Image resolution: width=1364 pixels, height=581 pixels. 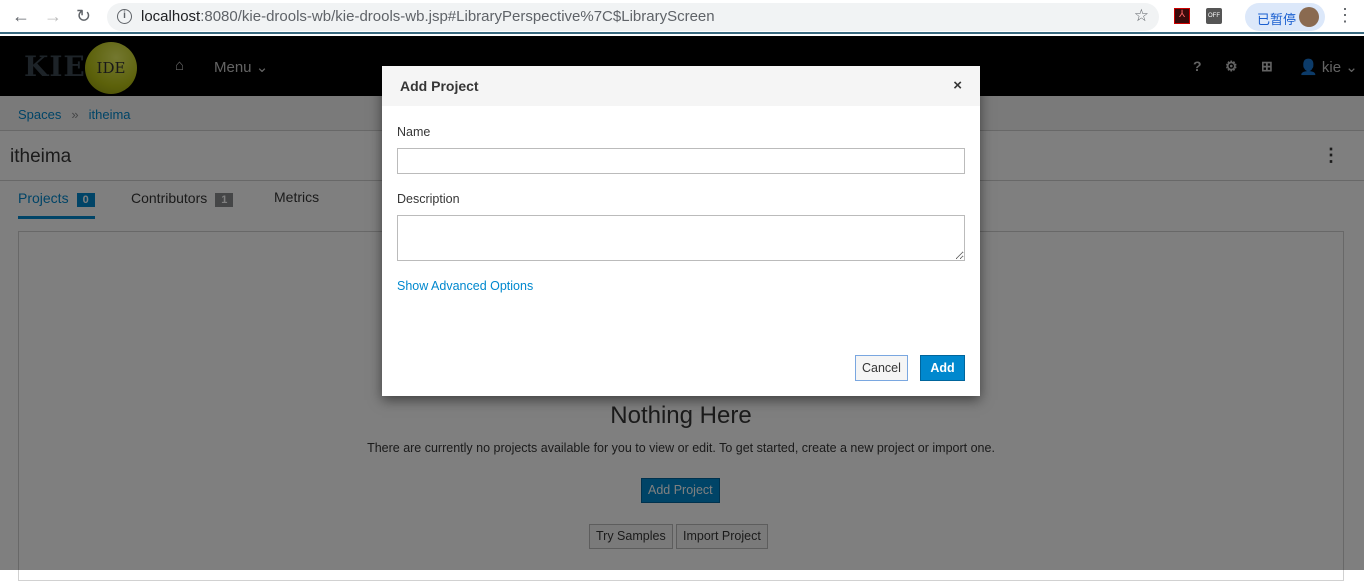 I want to click on close-icon: ×, so click(x=957, y=85).